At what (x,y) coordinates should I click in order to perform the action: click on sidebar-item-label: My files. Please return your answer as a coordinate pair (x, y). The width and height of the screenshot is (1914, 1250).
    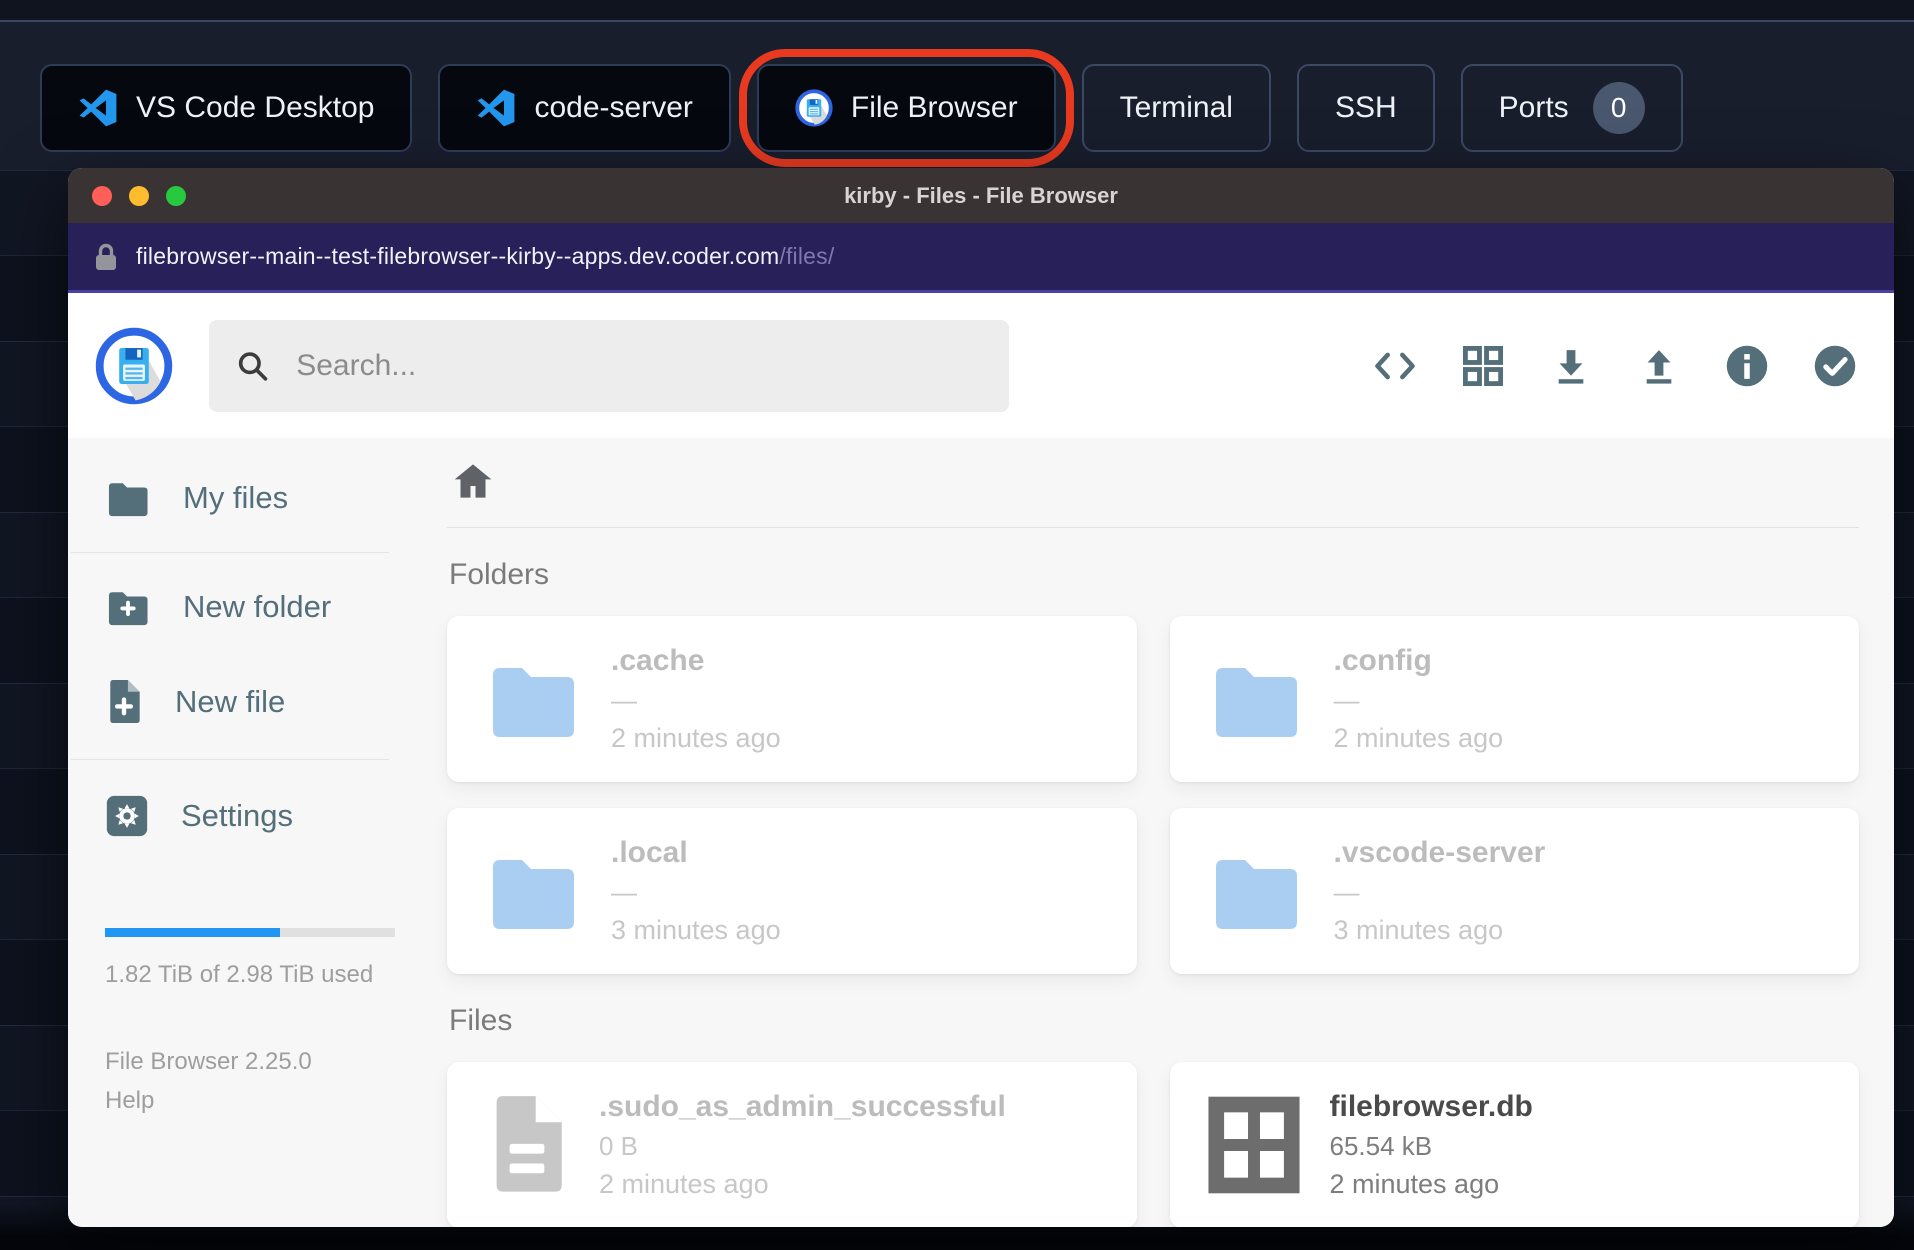
    Looking at the image, I should click on (236, 497).